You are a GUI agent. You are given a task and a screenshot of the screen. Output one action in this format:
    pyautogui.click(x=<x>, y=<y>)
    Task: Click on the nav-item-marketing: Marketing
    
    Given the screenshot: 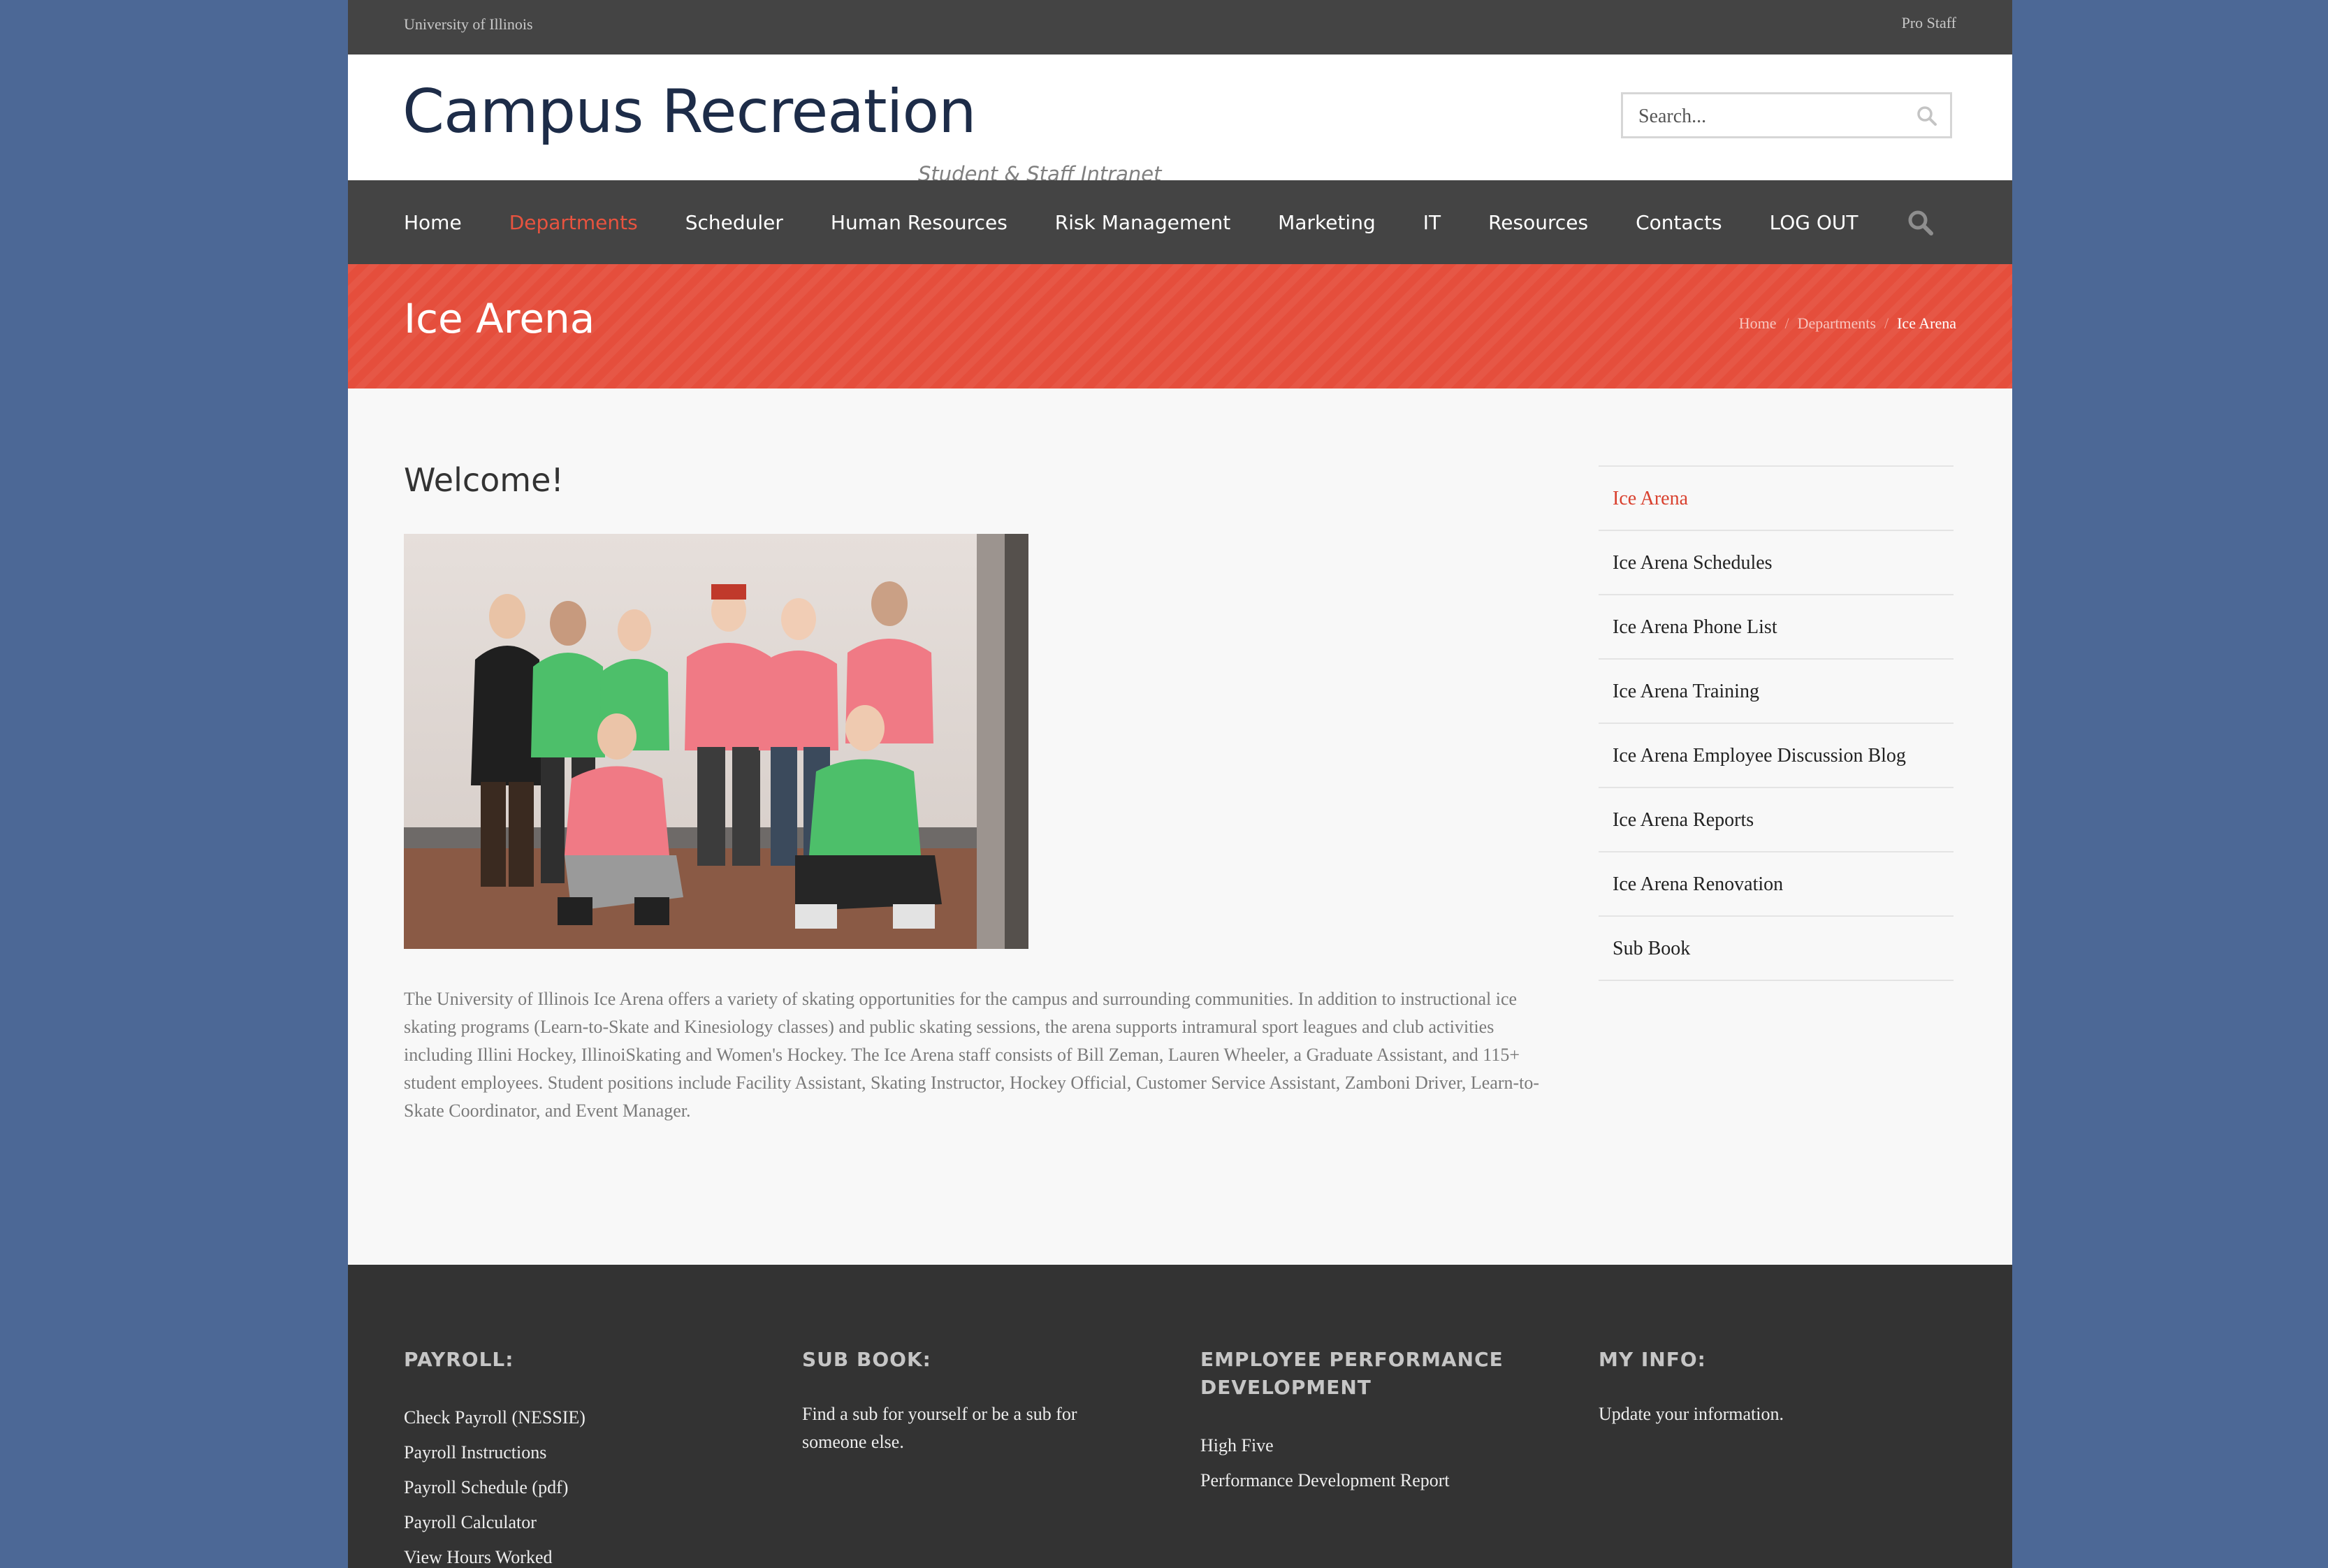 What is the action you would take?
    pyautogui.click(x=1327, y=222)
    